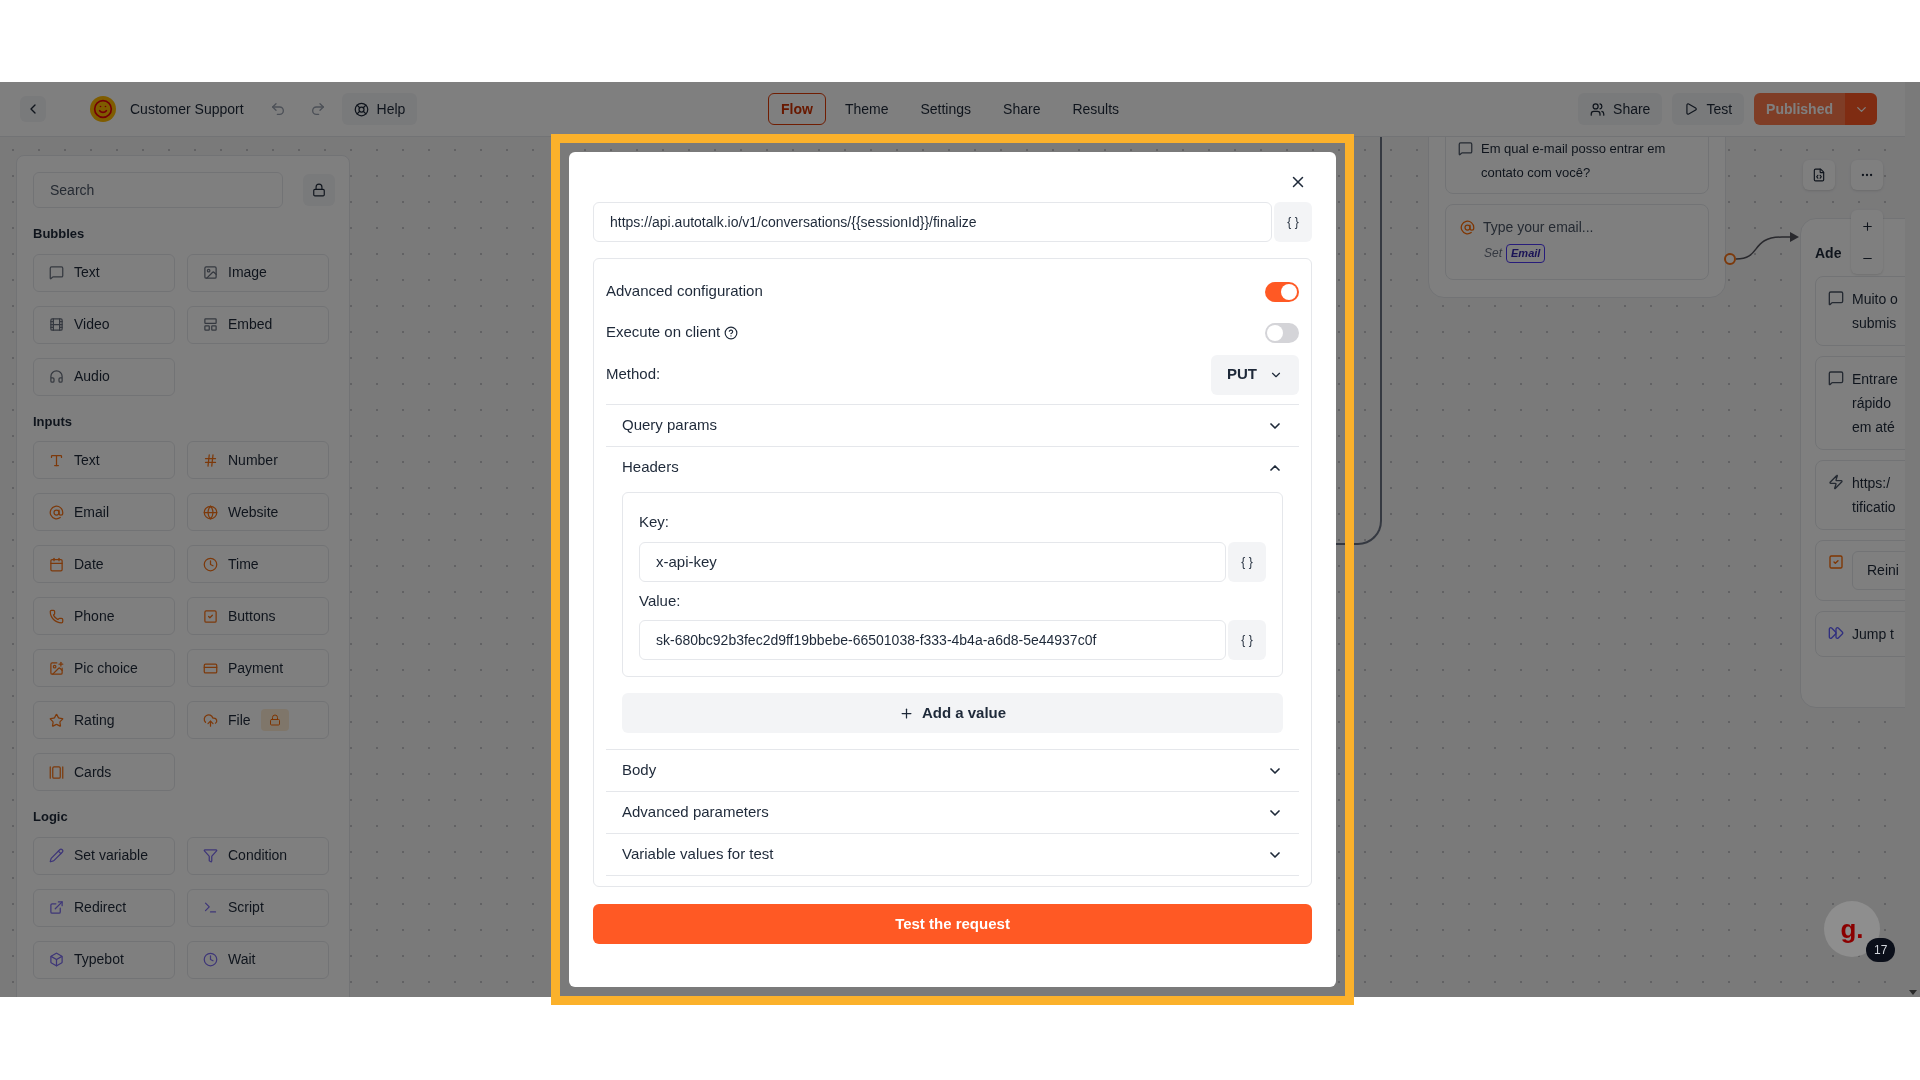 The image size is (1920, 1080). What do you see at coordinates (56, 720) in the screenshot?
I see `star-icon` at bounding box center [56, 720].